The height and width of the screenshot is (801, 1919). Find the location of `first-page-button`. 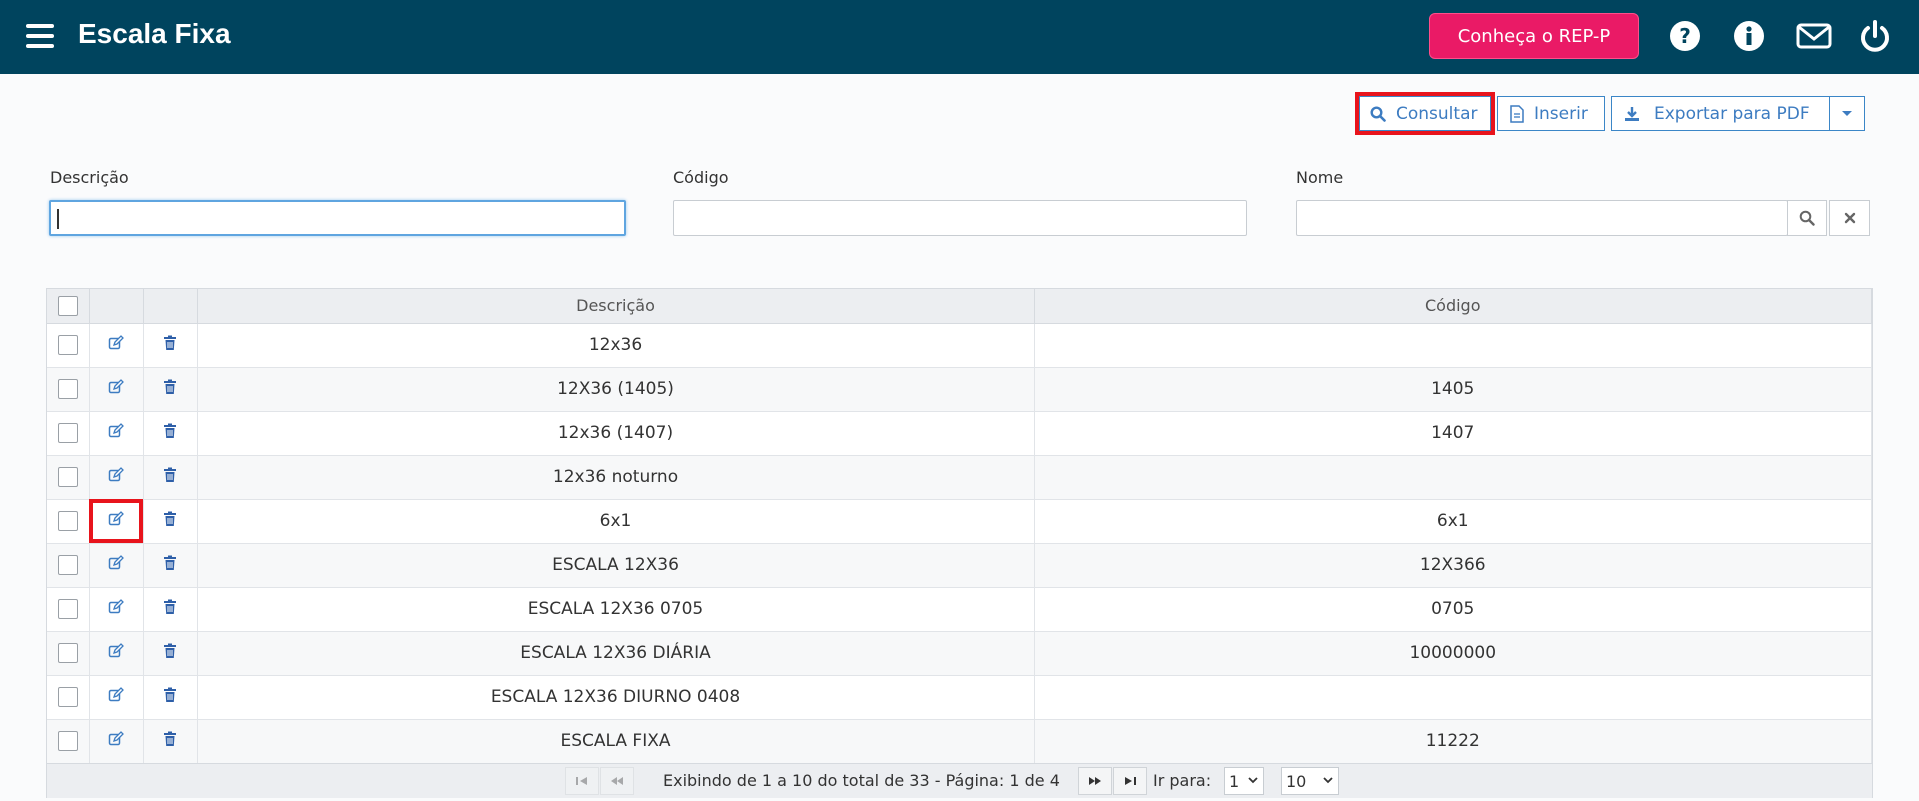

first-page-button is located at coordinates (582, 781).